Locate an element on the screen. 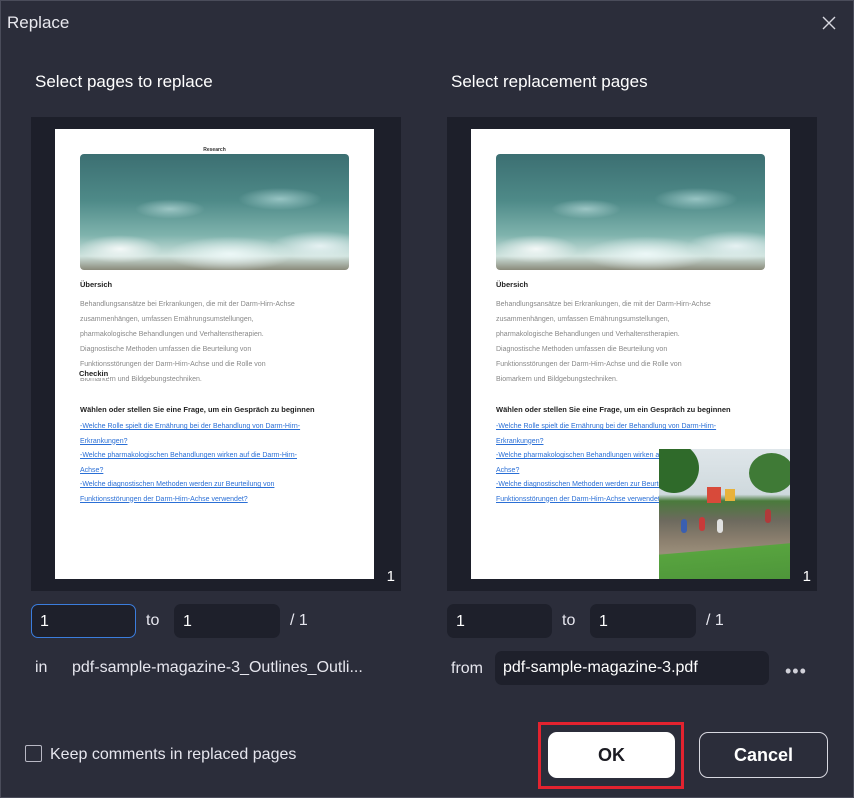 This screenshot has width=854, height=798. close-icon is located at coordinates (829, 23).